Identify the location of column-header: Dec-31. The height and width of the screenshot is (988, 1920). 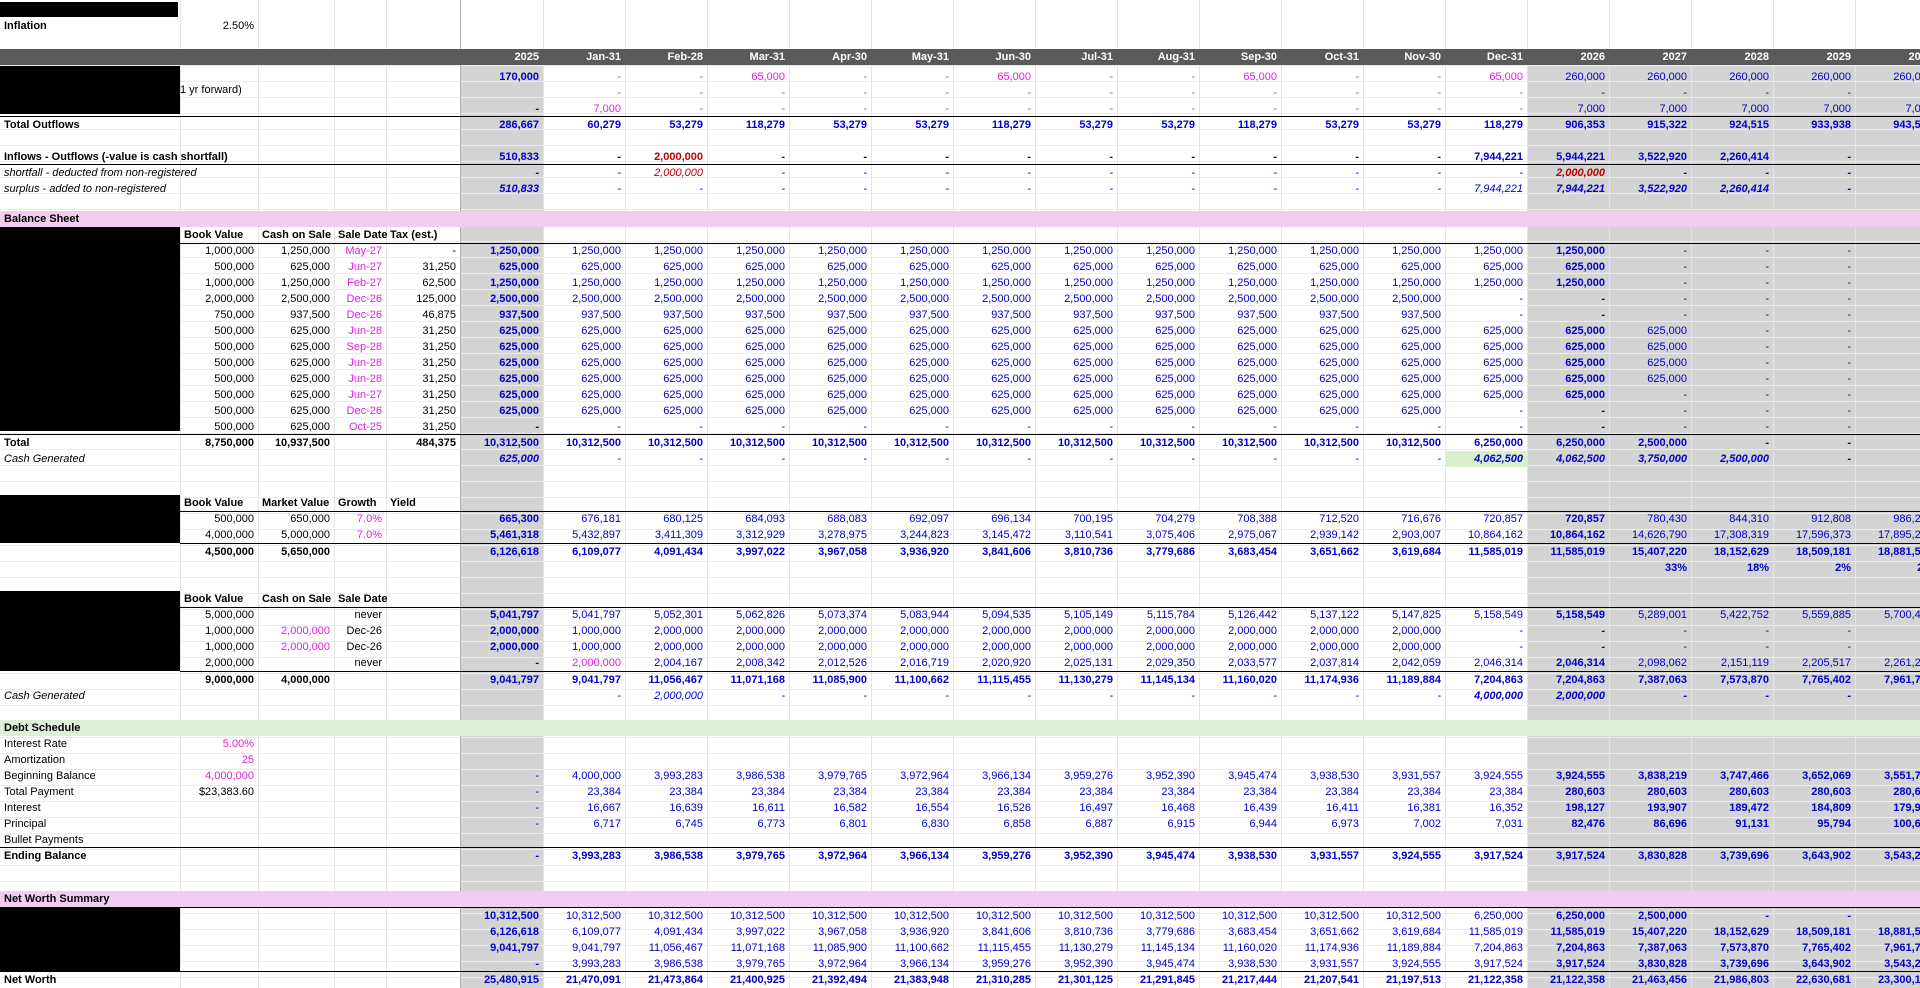
(1486, 57).